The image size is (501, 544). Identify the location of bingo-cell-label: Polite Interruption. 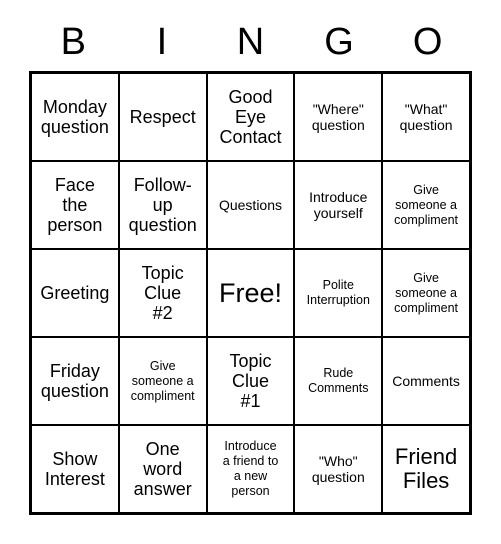
(338, 292).